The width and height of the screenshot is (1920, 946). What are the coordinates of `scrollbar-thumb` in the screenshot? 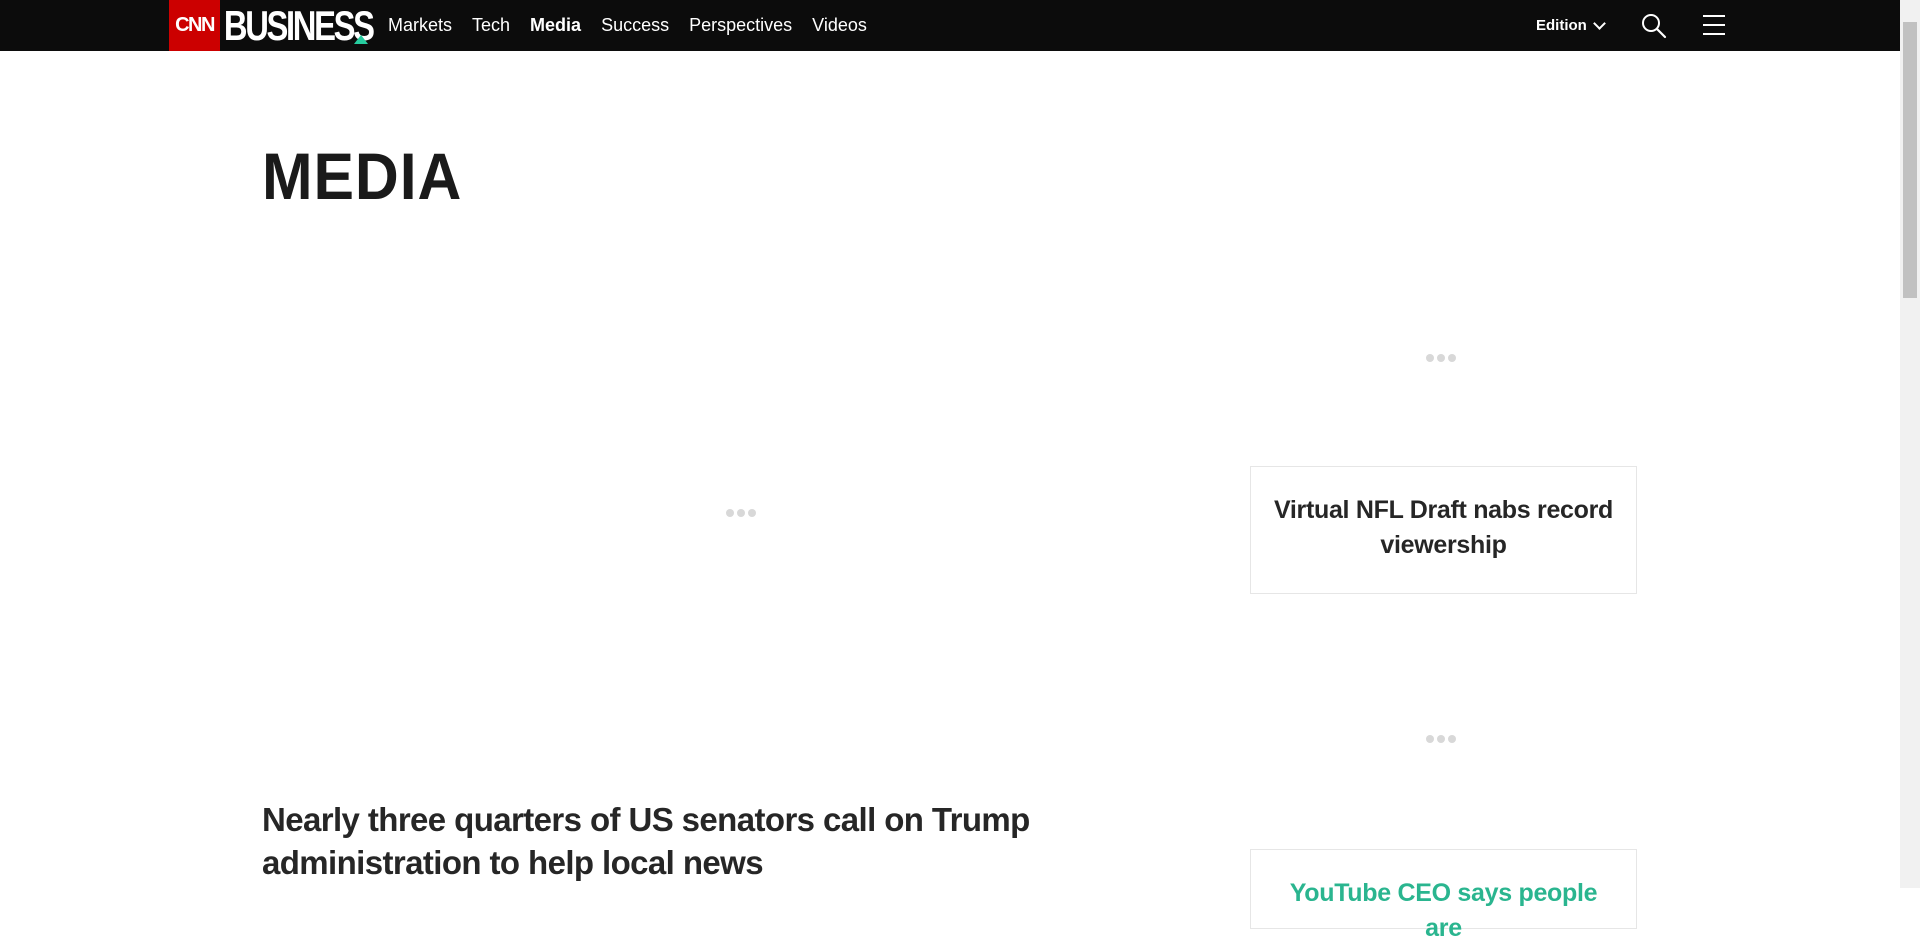 It's located at (1910, 160).